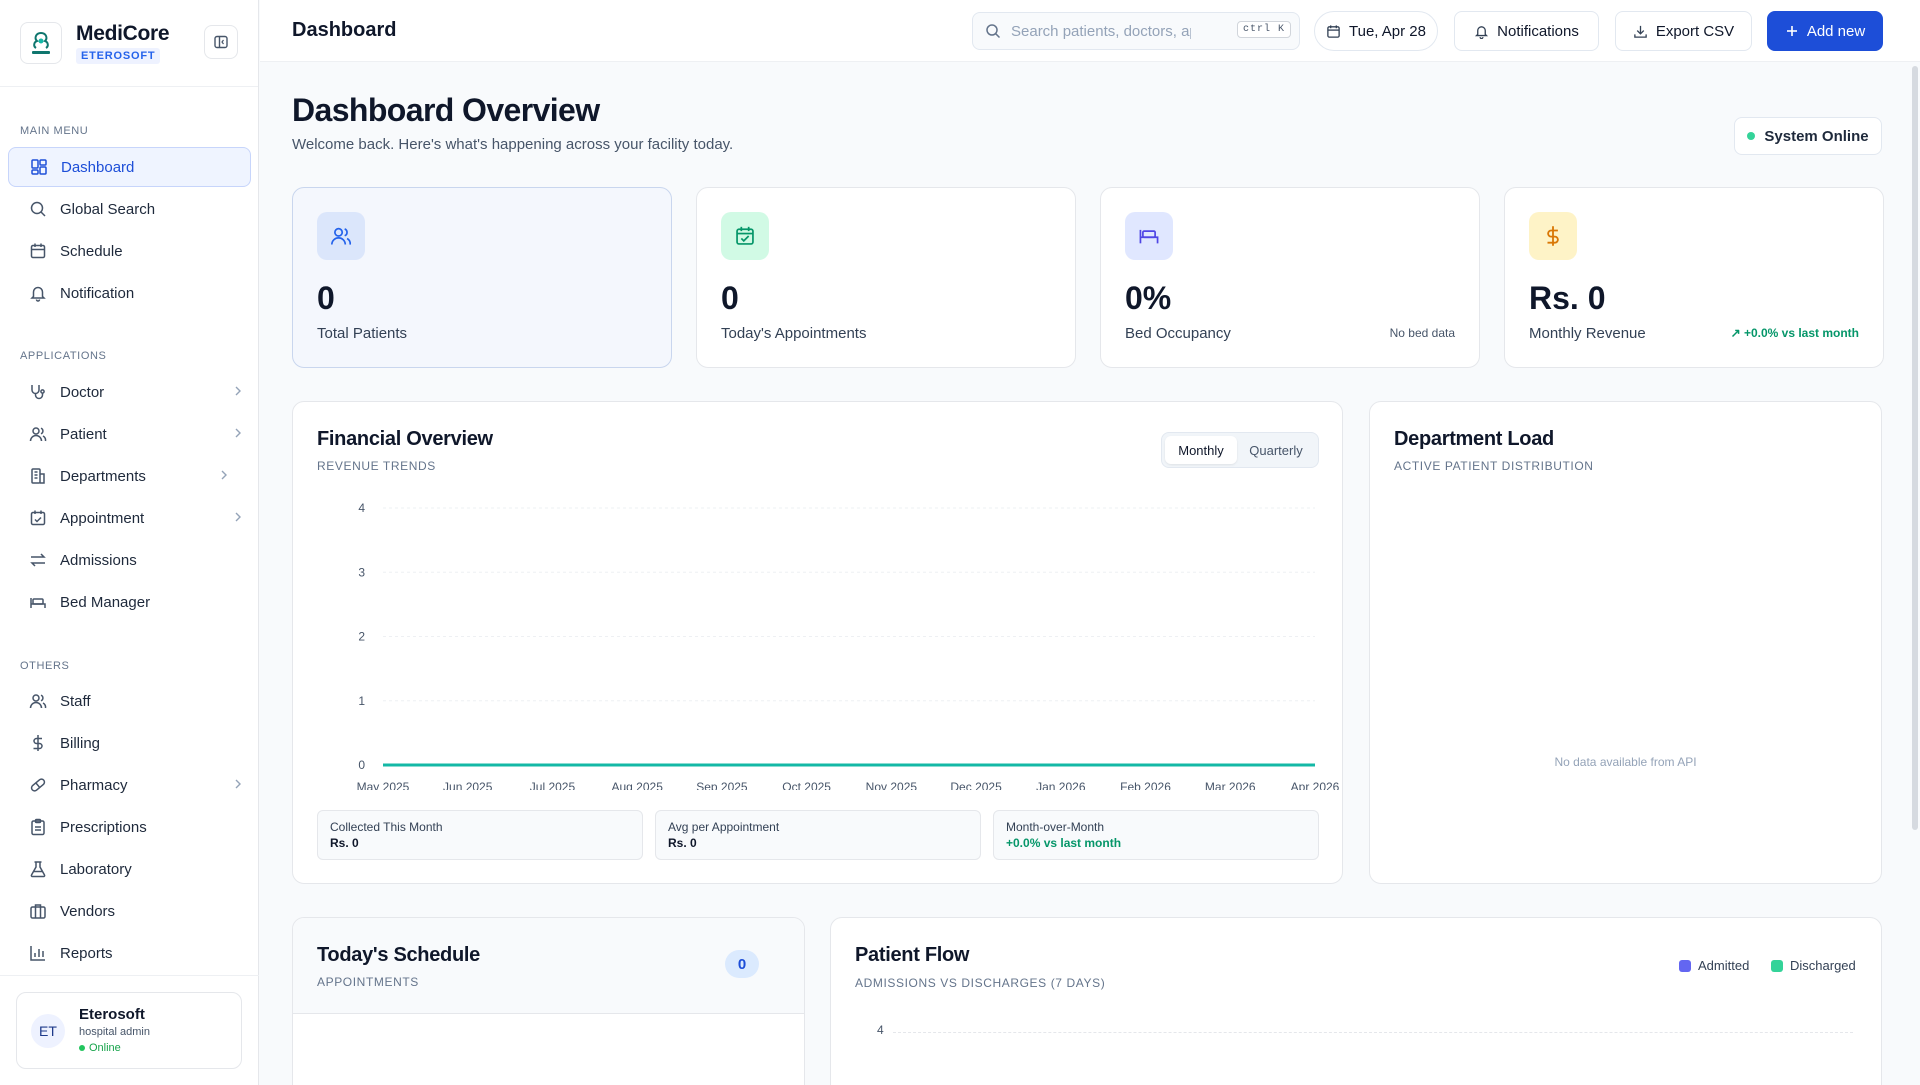  Describe the element at coordinates (129, 602) in the screenshot. I see `sidebar-item-bed-manager: Bed Manager` at that location.